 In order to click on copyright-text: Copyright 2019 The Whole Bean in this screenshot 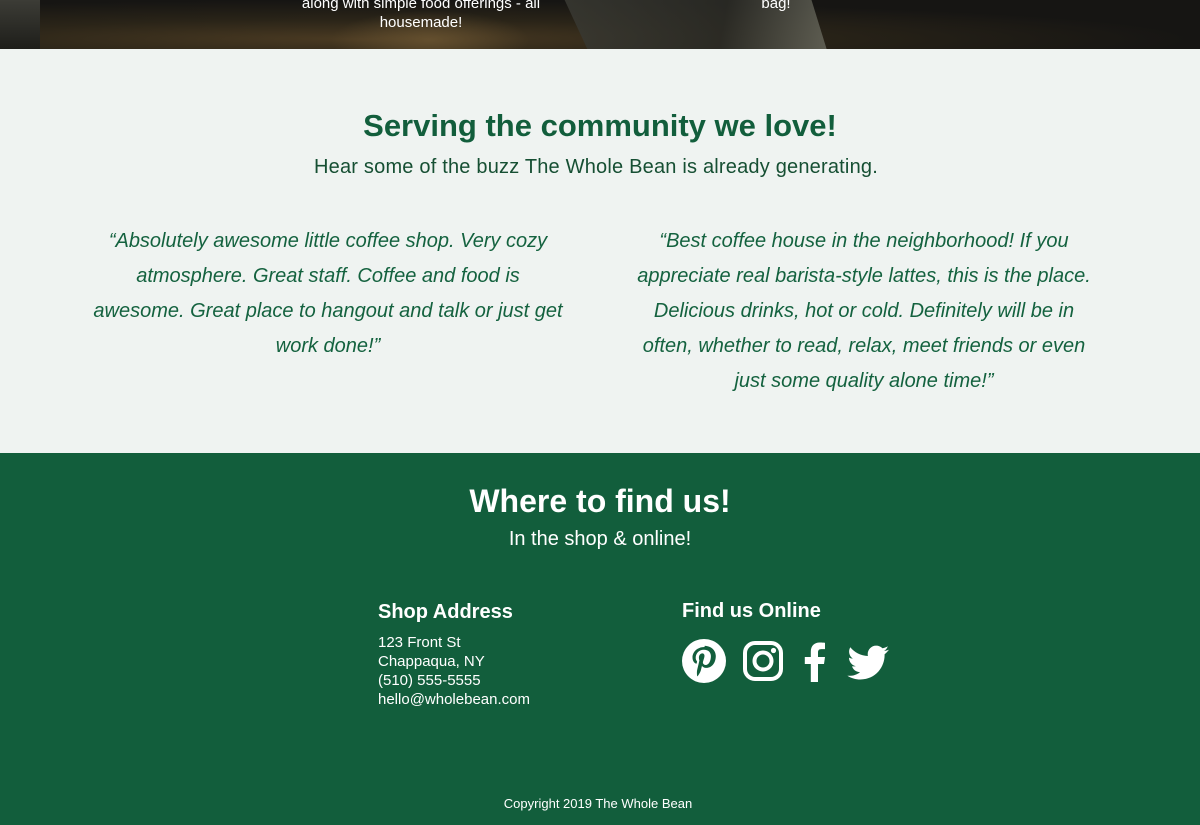, I will do `click(598, 803)`.